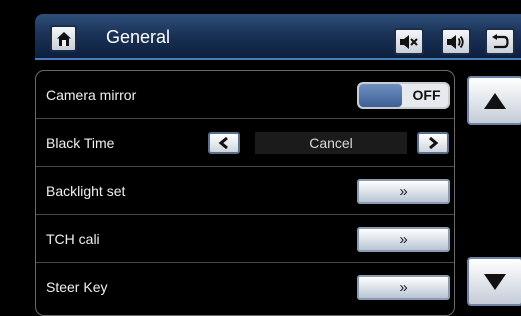  I want to click on black-time-prev-button, so click(224, 143).